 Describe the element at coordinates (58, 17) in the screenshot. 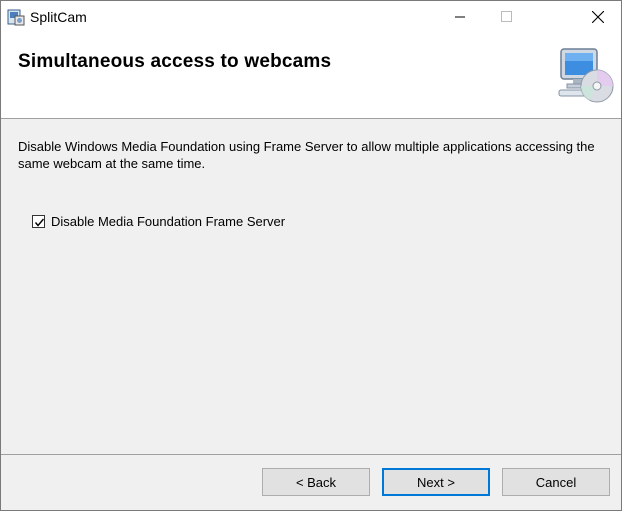

I see `window-title: SplitCam` at that location.